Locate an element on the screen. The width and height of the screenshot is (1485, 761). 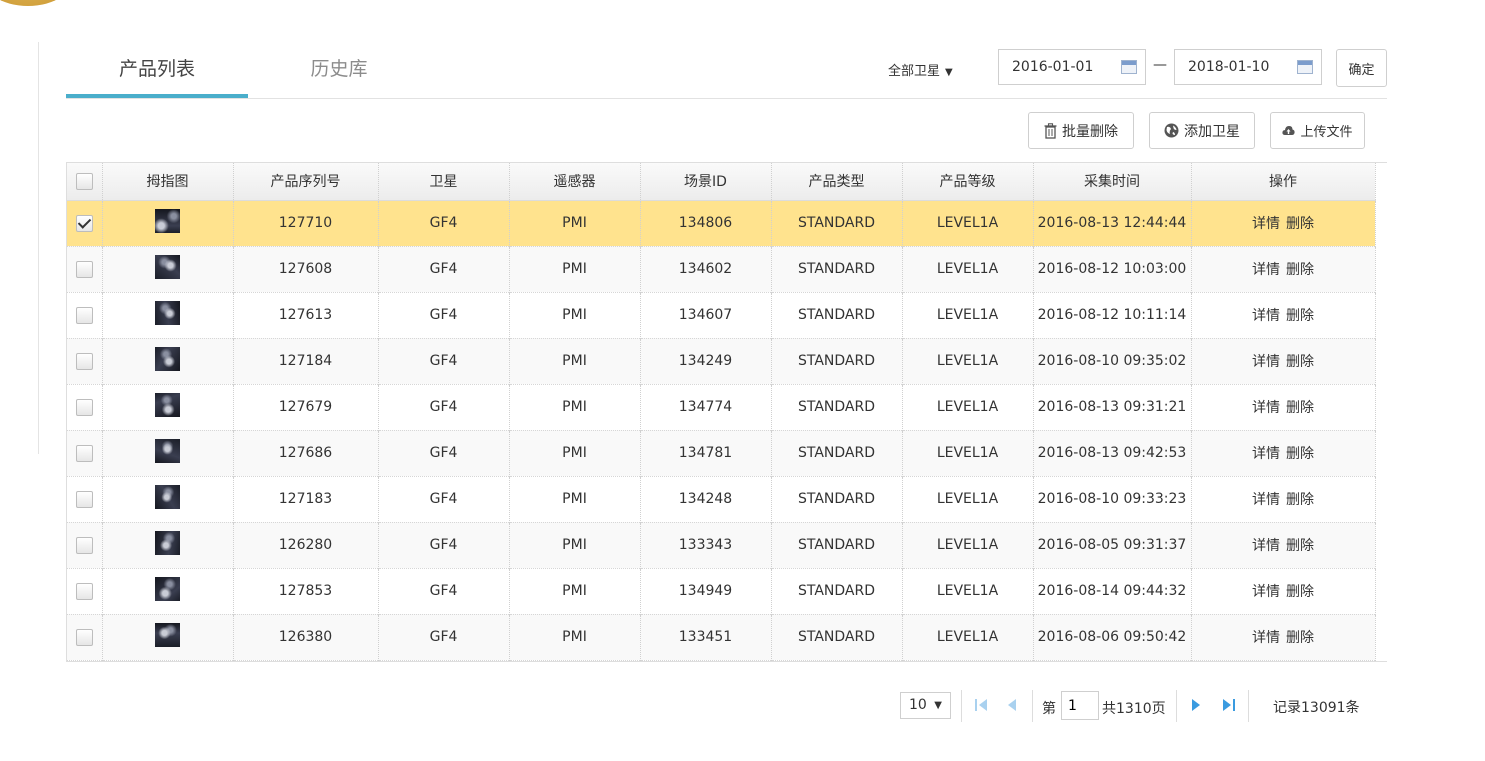
scene-id-cell: 133451 is located at coordinates (706, 637).